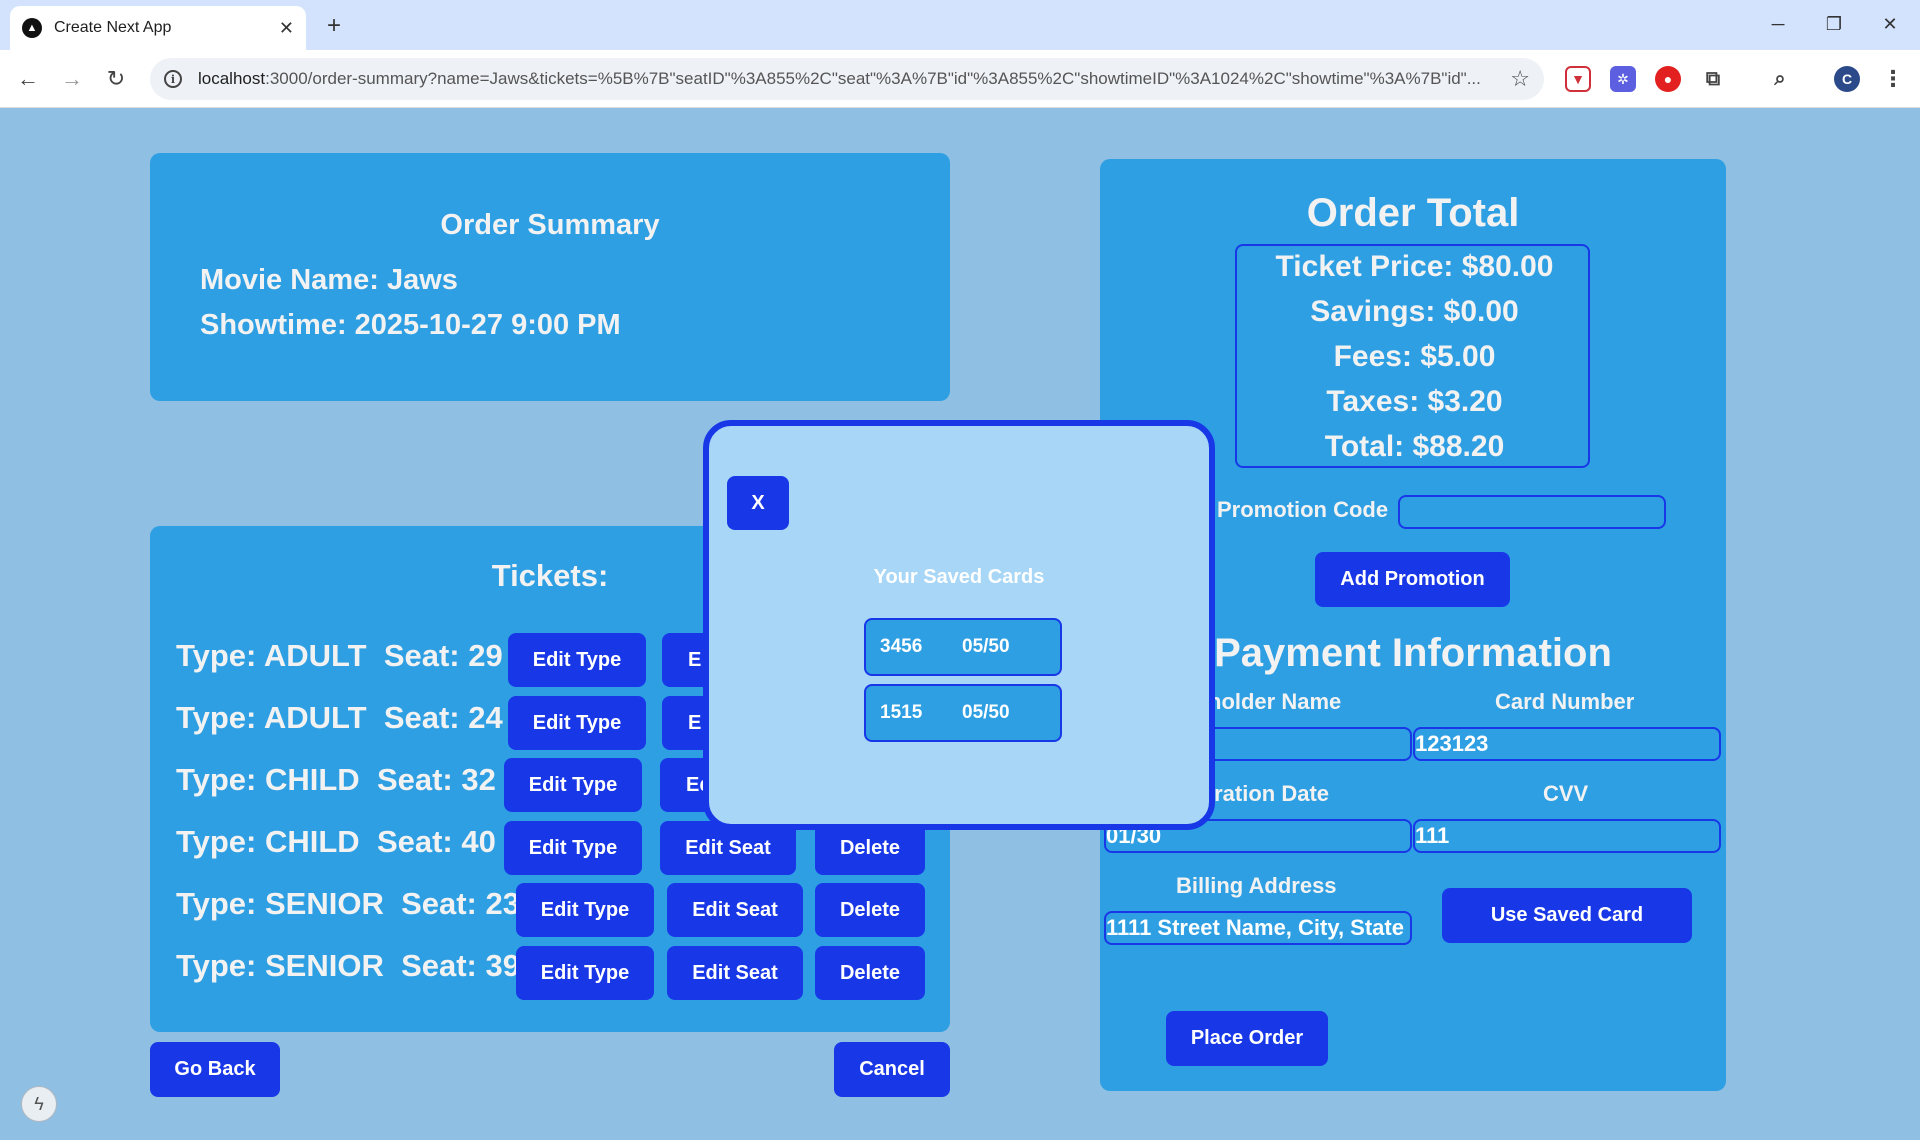 This screenshot has width=1920, height=1140. I want to click on add-promotion-button: Add Promotion, so click(1412, 579).